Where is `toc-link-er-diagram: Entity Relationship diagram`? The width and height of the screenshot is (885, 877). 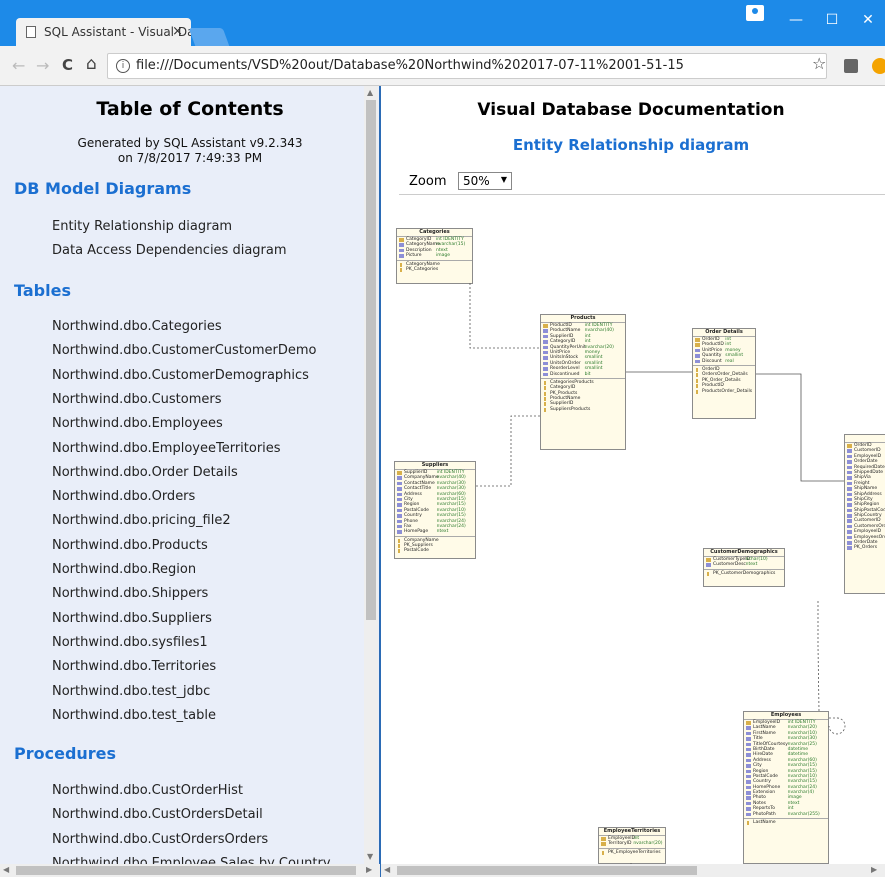
toc-link-er-diagram: Entity Relationship diagram is located at coordinates (142, 226).